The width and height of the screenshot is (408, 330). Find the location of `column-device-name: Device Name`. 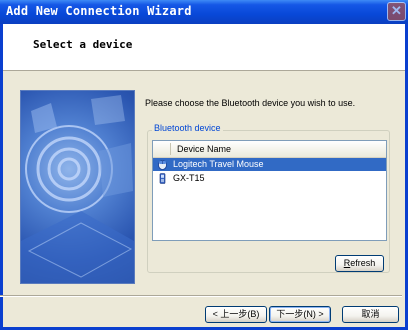

column-device-name: Device Name is located at coordinates (204, 149).